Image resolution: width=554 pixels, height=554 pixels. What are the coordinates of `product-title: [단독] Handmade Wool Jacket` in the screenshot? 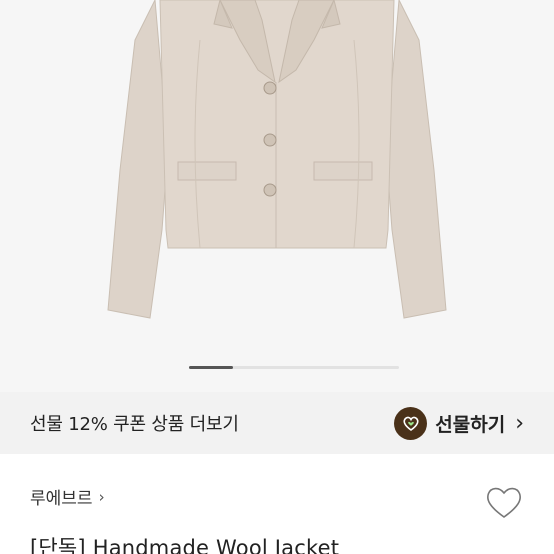 It's located at (185, 545).